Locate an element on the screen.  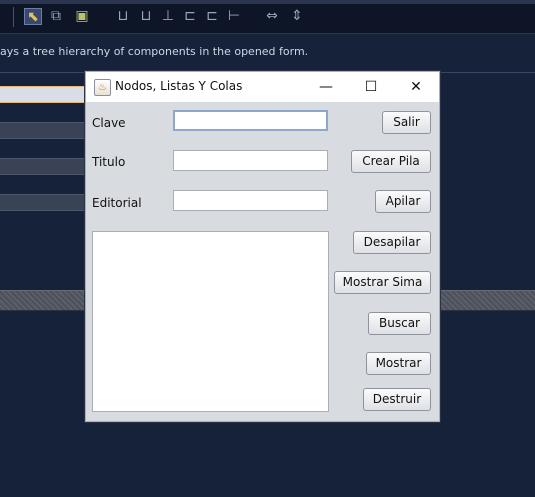
connection-mode-icon: ⧉ is located at coordinates (56, 16).